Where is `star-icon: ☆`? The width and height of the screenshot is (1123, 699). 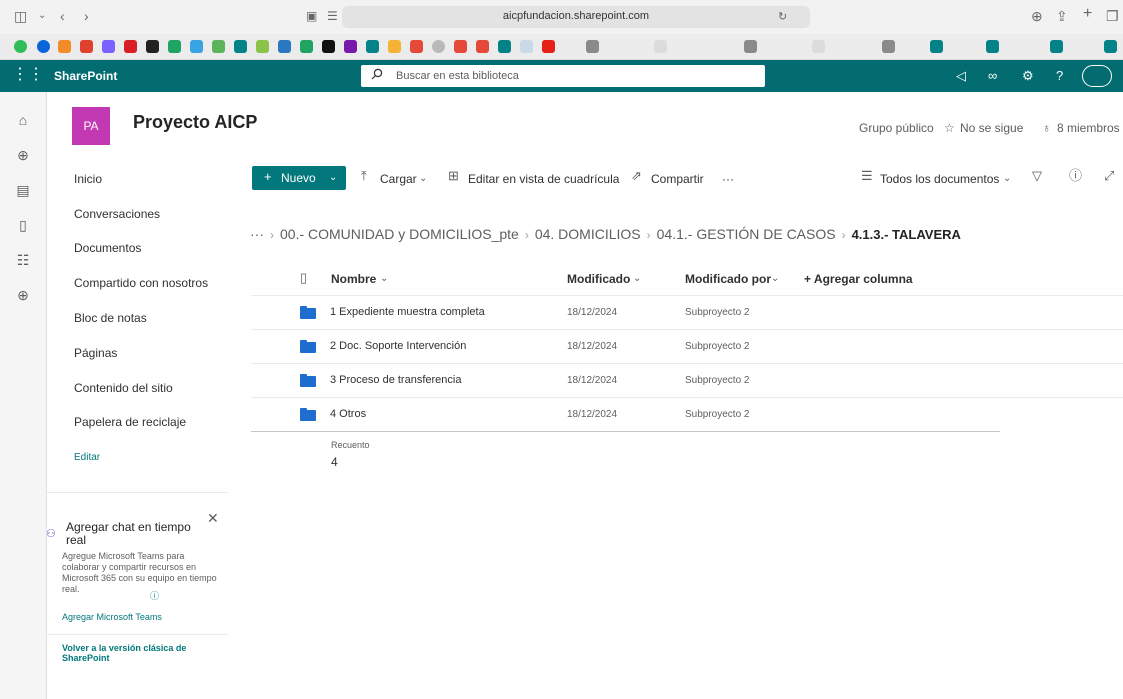
star-icon: ☆ is located at coordinates (949, 128).